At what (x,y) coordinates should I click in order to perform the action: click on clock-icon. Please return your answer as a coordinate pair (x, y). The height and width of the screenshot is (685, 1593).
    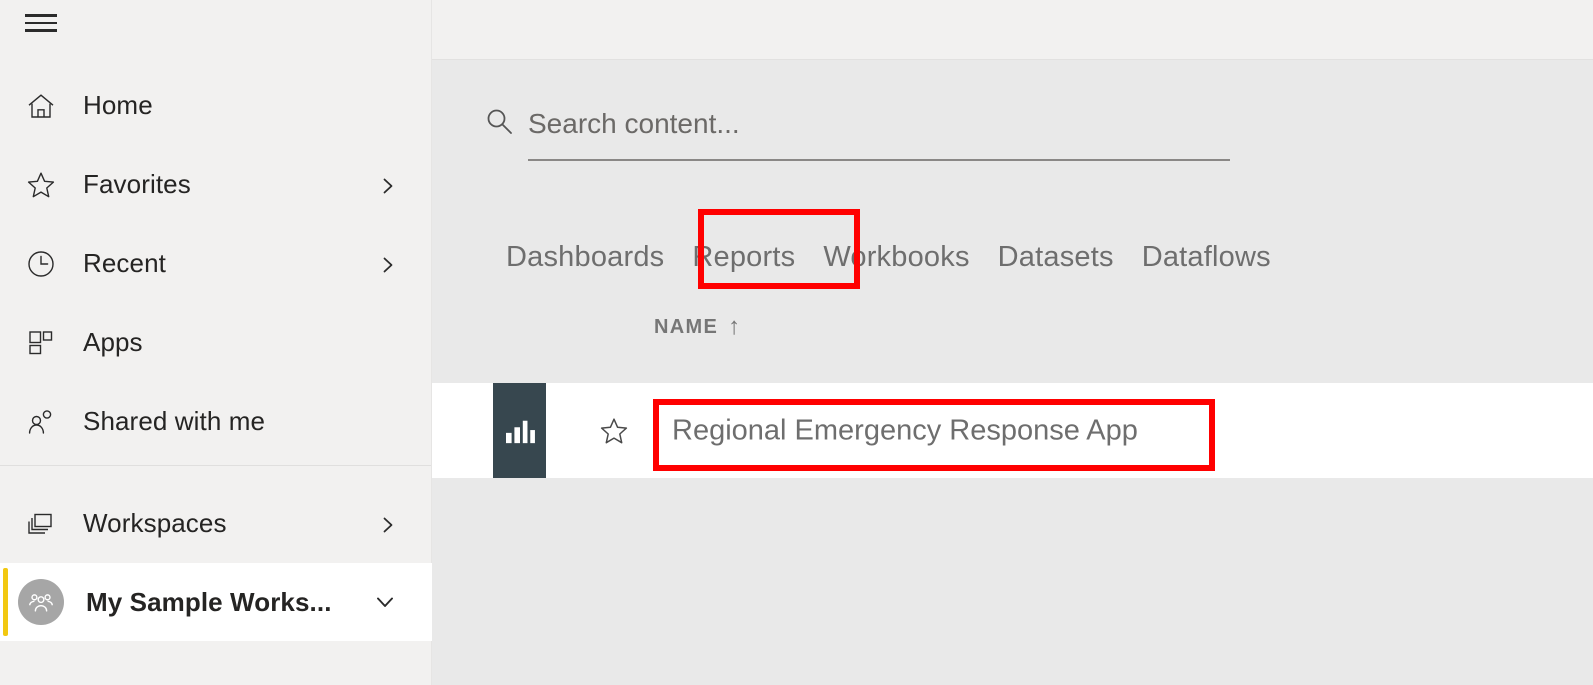
    Looking at the image, I should click on (41, 264).